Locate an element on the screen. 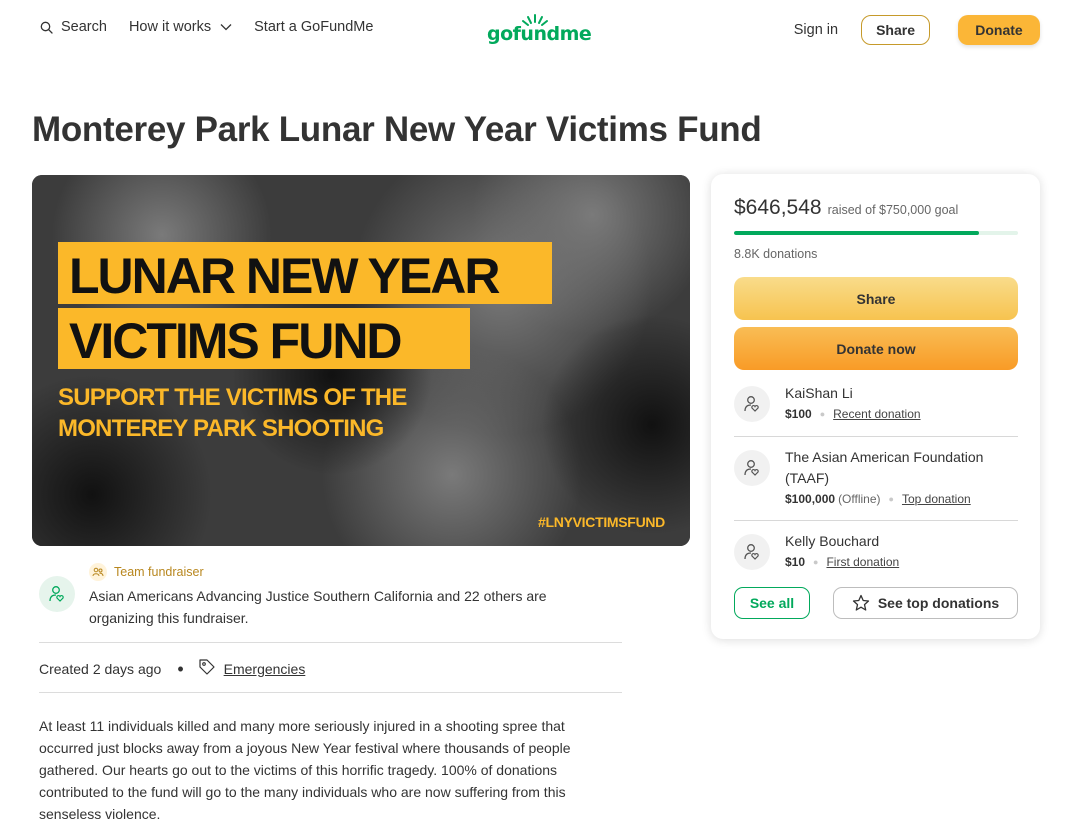  progress-fill is located at coordinates (856, 233).